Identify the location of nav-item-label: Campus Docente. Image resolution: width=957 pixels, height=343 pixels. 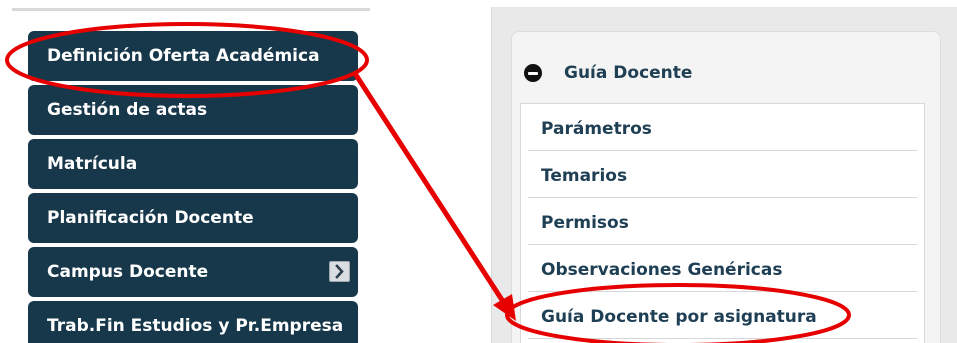
(128, 272).